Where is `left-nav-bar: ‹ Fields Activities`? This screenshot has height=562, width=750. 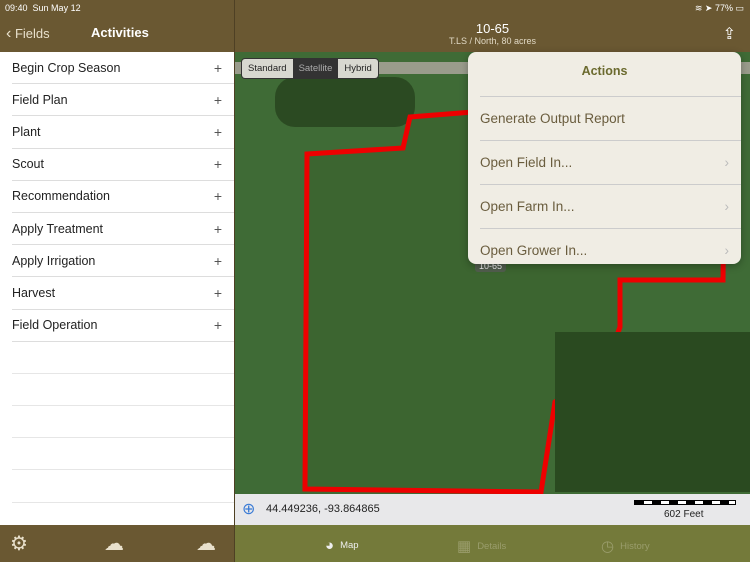 left-nav-bar: ‹ Fields Activities is located at coordinates (117, 34).